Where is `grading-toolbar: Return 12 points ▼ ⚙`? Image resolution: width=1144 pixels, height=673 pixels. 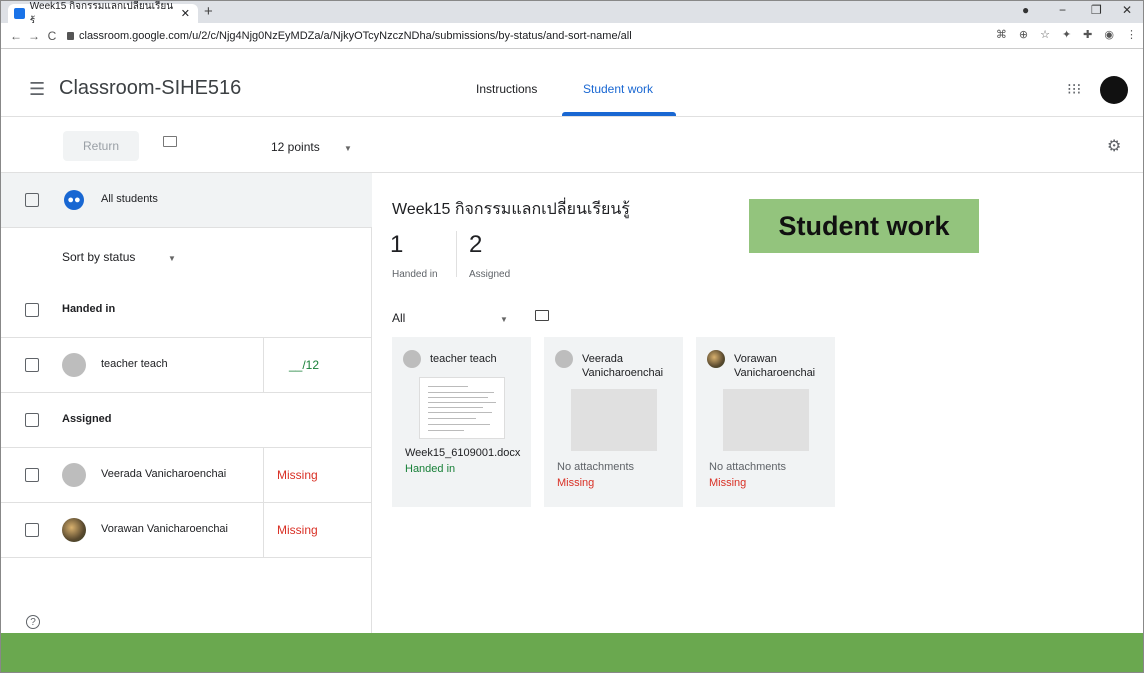 grading-toolbar: Return 12 points ▼ ⚙ is located at coordinates (572, 145).